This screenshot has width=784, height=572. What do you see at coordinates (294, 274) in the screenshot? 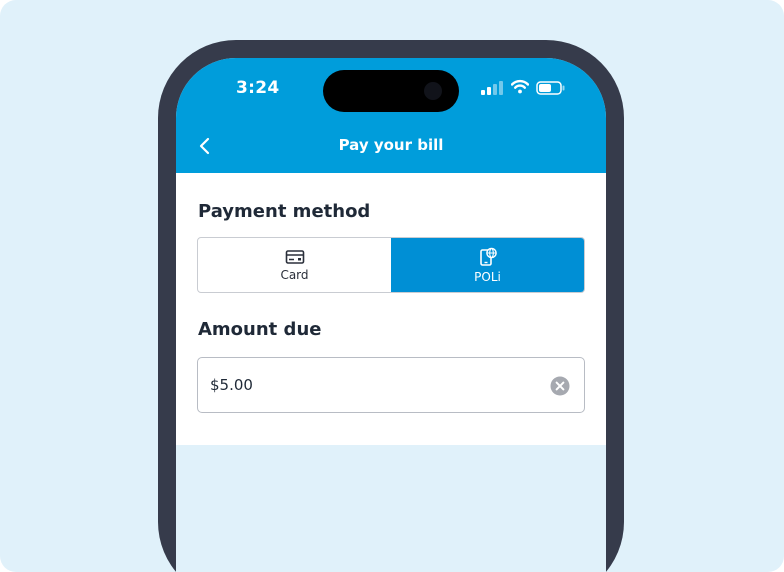
I see `payment-option-card-label: Card` at bounding box center [294, 274].